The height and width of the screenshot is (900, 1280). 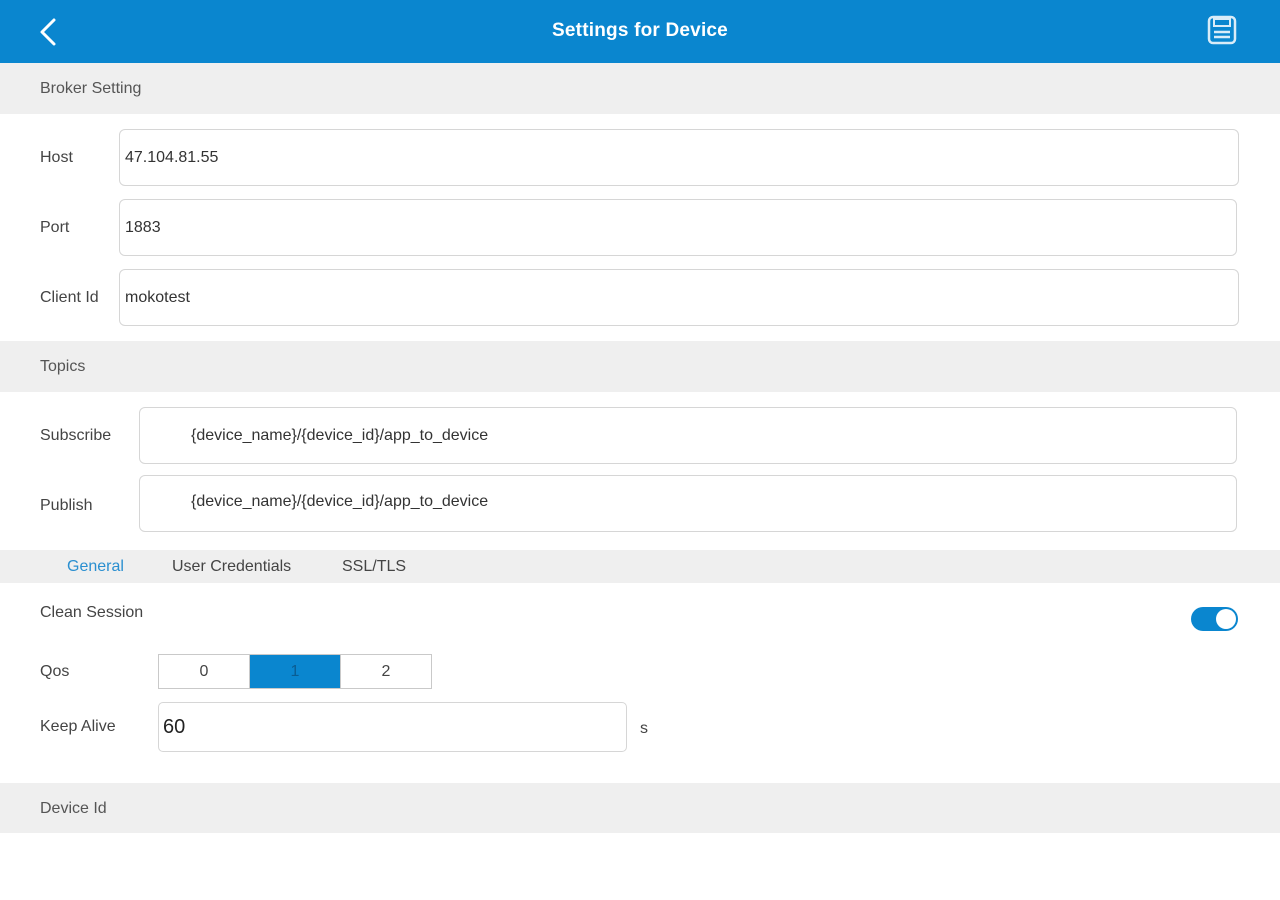 What do you see at coordinates (55, 671) in the screenshot?
I see `qos-label: Qos` at bounding box center [55, 671].